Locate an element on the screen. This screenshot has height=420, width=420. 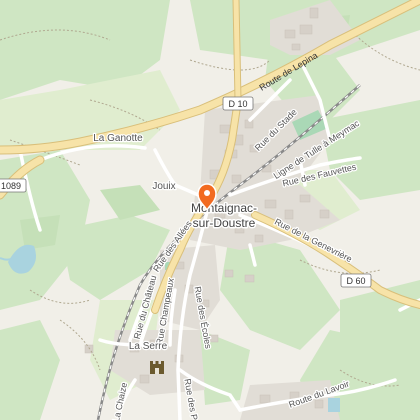
road-shield-d60: D 60 is located at coordinates (356, 280).